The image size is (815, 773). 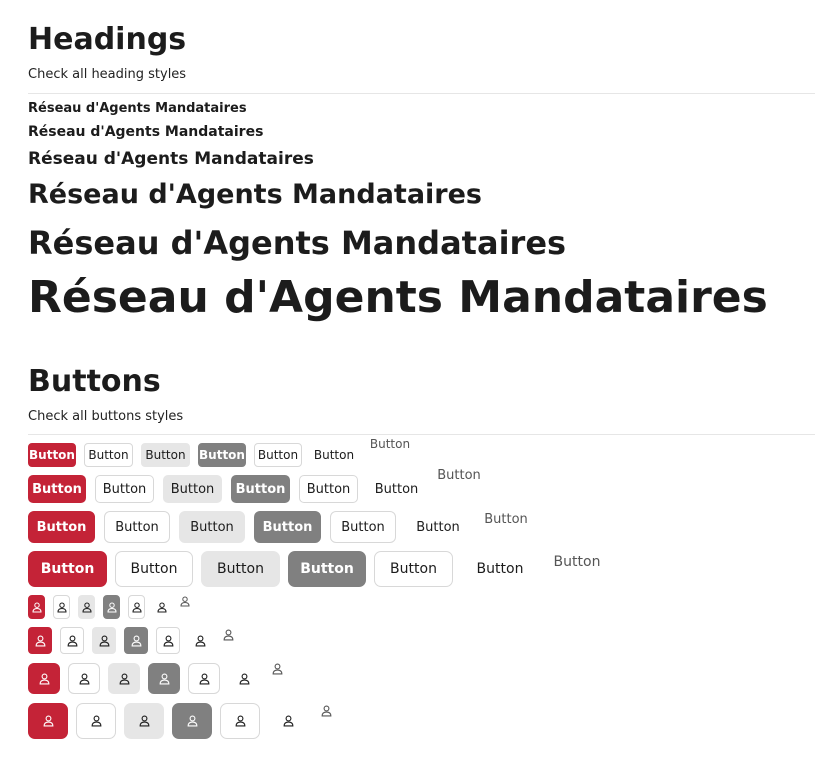 What do you see at coordinates (297, 243) in the screenshot?
I see `heading-h2: Réseau d'Agents Mandataires` at bounding box center [297, 243].